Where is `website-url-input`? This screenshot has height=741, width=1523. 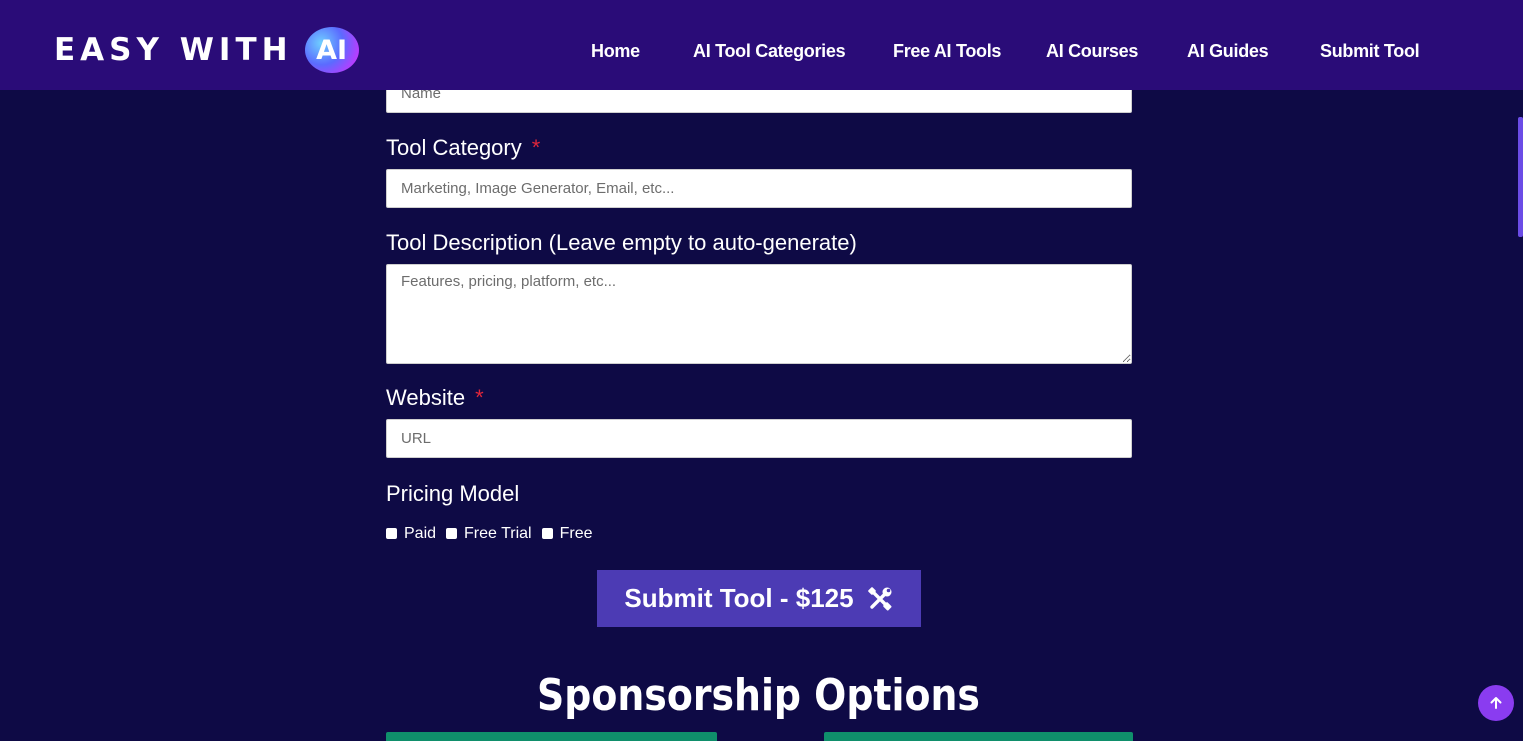
website-url-input is located at coordinates (759, 438).